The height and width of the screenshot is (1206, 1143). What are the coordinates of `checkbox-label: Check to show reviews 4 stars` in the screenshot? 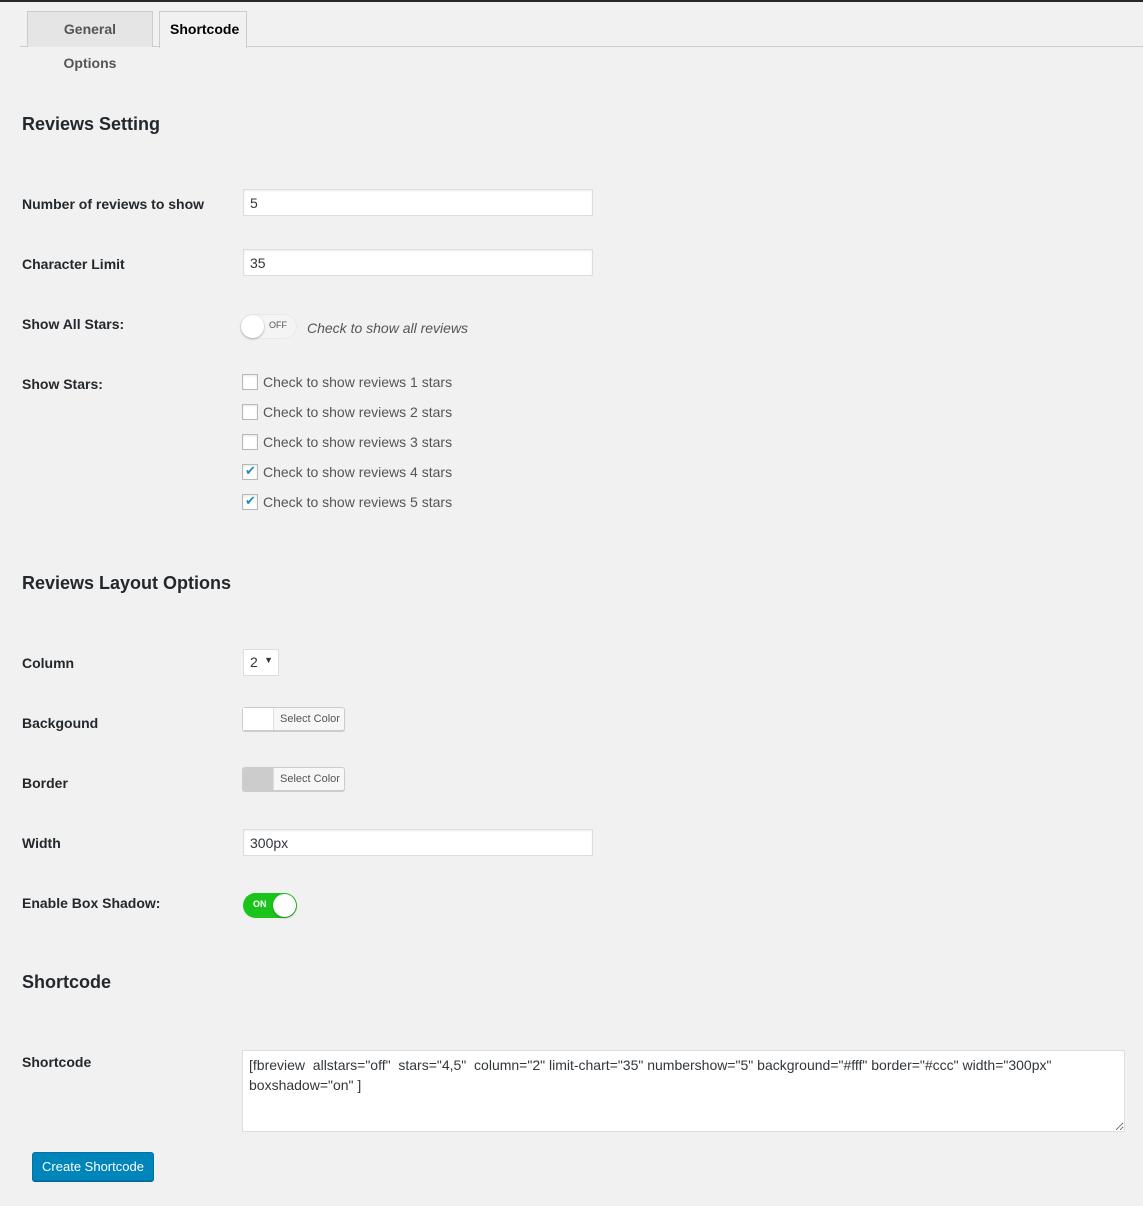 It's located at (358, 472).